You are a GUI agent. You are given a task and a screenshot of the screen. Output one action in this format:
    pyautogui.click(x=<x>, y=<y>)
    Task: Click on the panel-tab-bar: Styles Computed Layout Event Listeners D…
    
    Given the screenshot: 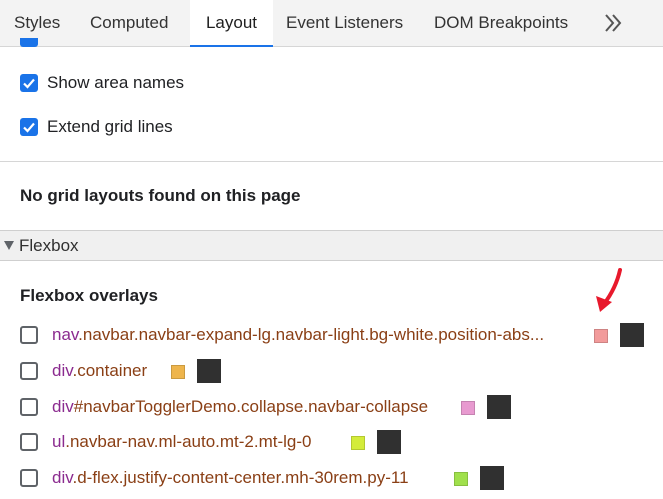 What is the action you would take?
    pyautogui.click(x=331, y=23)
    